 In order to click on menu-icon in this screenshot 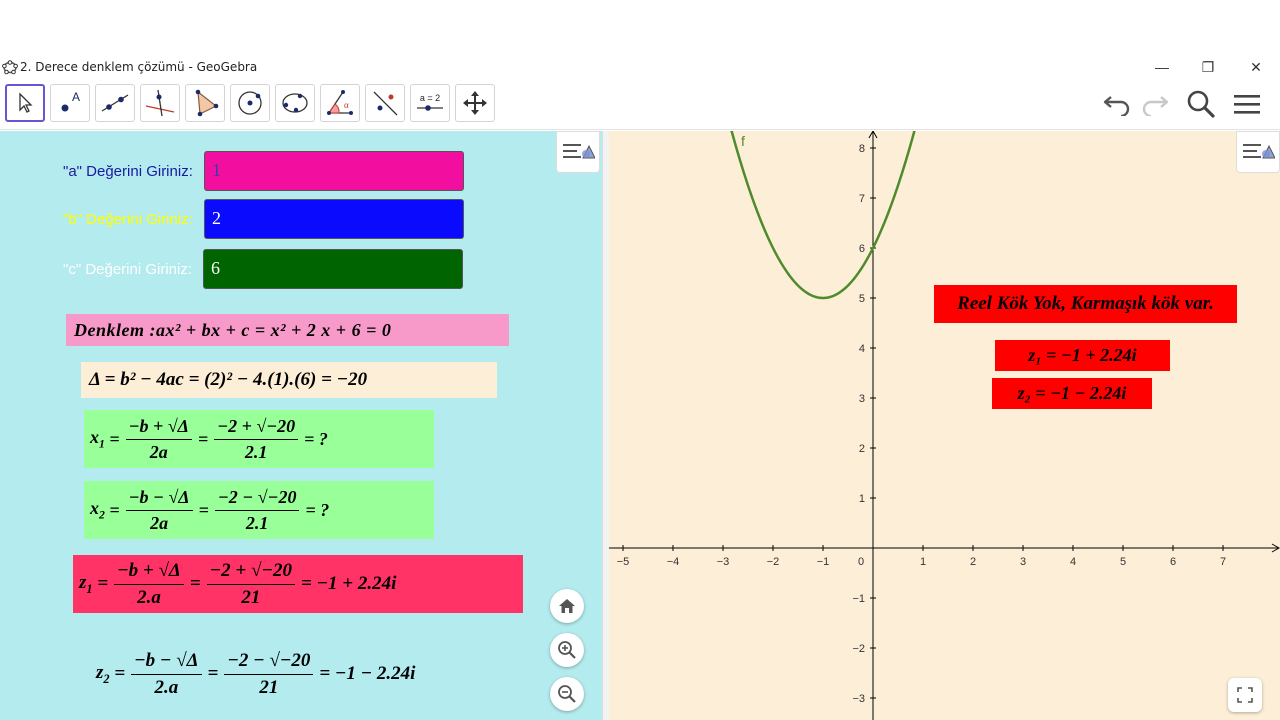, I will do `click(1247, 104)`.